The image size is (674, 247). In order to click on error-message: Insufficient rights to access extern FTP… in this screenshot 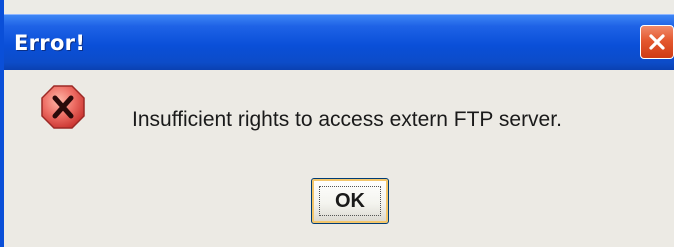, I will do `click(347, 119)`.